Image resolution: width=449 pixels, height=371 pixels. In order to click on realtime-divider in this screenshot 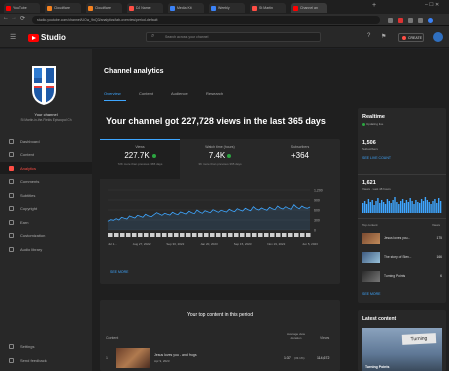, I will do `click(402, 174)`.